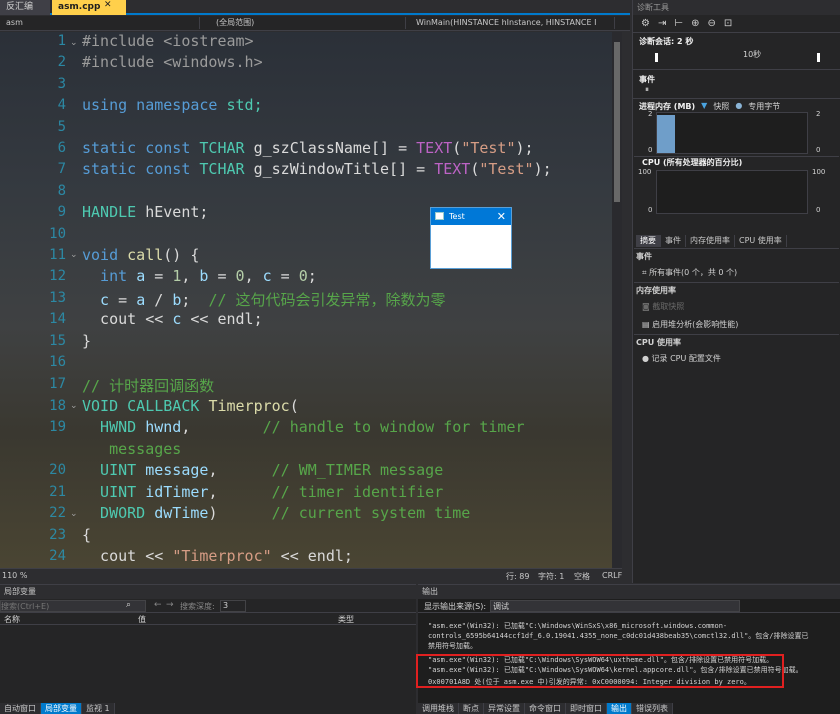 This screenshot has width=840, height=714. I want to click on tab-summary: 摘要, so click(648, 241).